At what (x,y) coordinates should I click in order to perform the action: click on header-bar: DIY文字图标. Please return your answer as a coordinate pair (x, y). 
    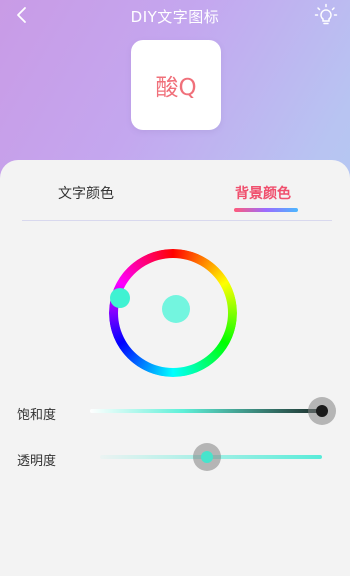
    Looking at the image, I should click on (175, 15).